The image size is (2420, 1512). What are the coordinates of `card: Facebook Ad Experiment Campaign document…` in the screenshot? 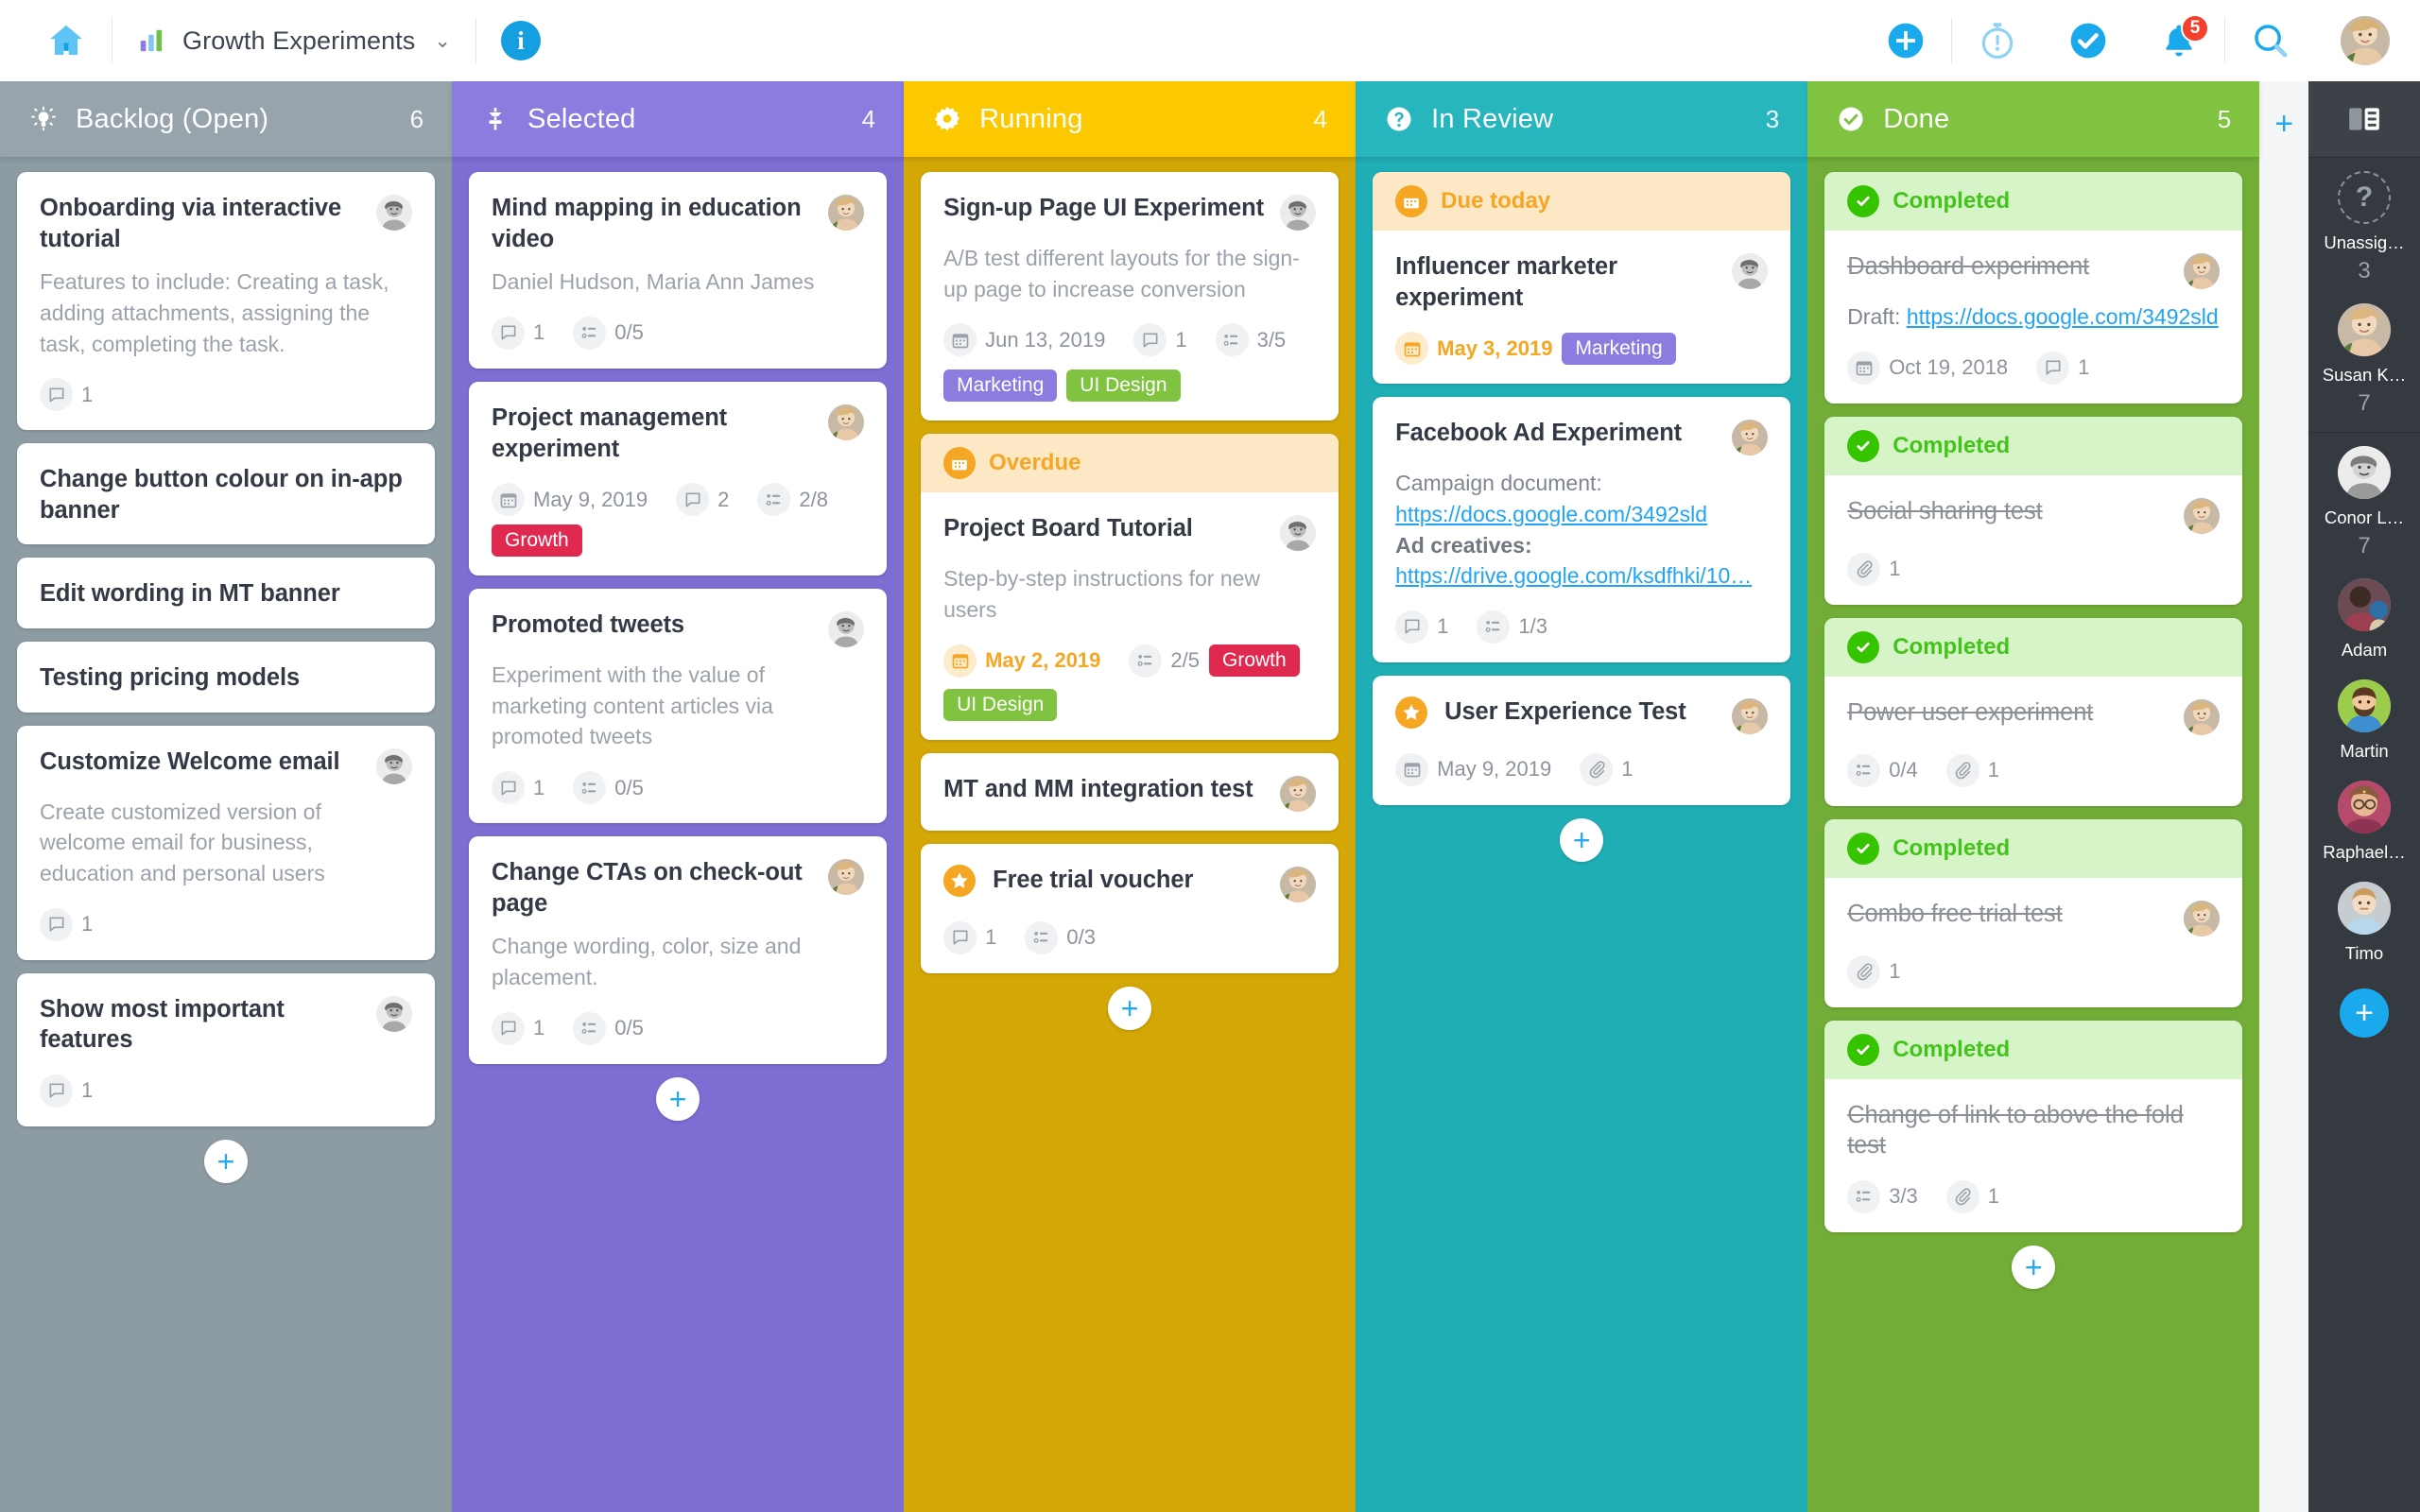 It's located at (1582, 529).